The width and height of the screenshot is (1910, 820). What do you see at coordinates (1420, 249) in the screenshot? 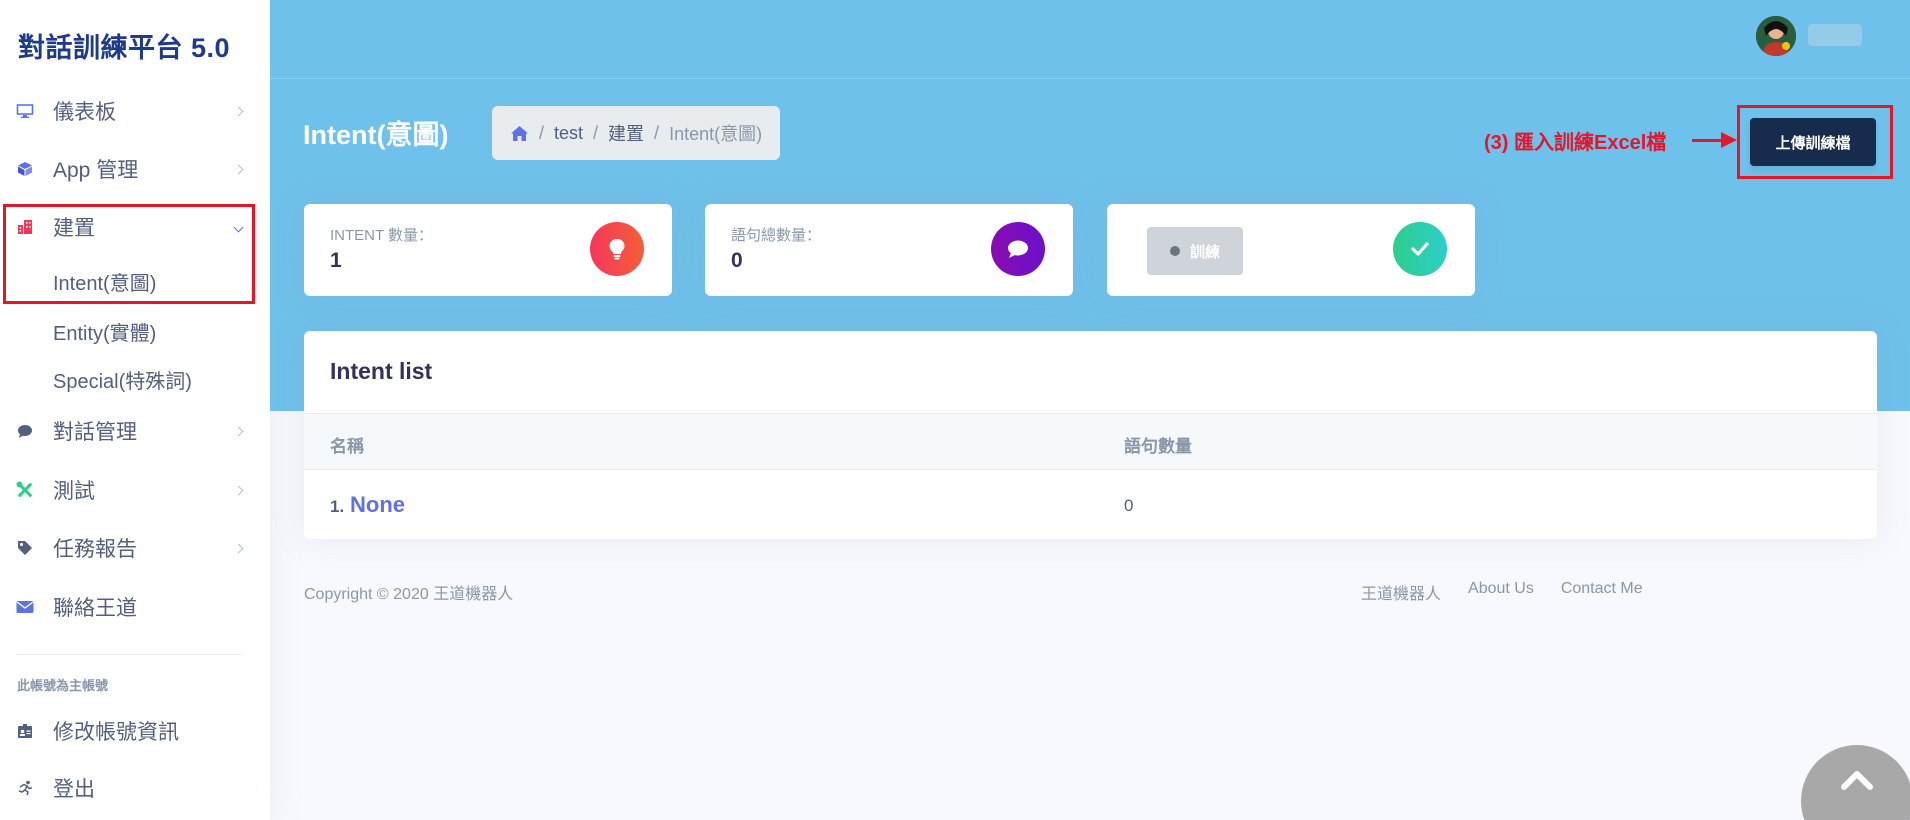
I see `check-icon` at bounding box center [1420, 249].